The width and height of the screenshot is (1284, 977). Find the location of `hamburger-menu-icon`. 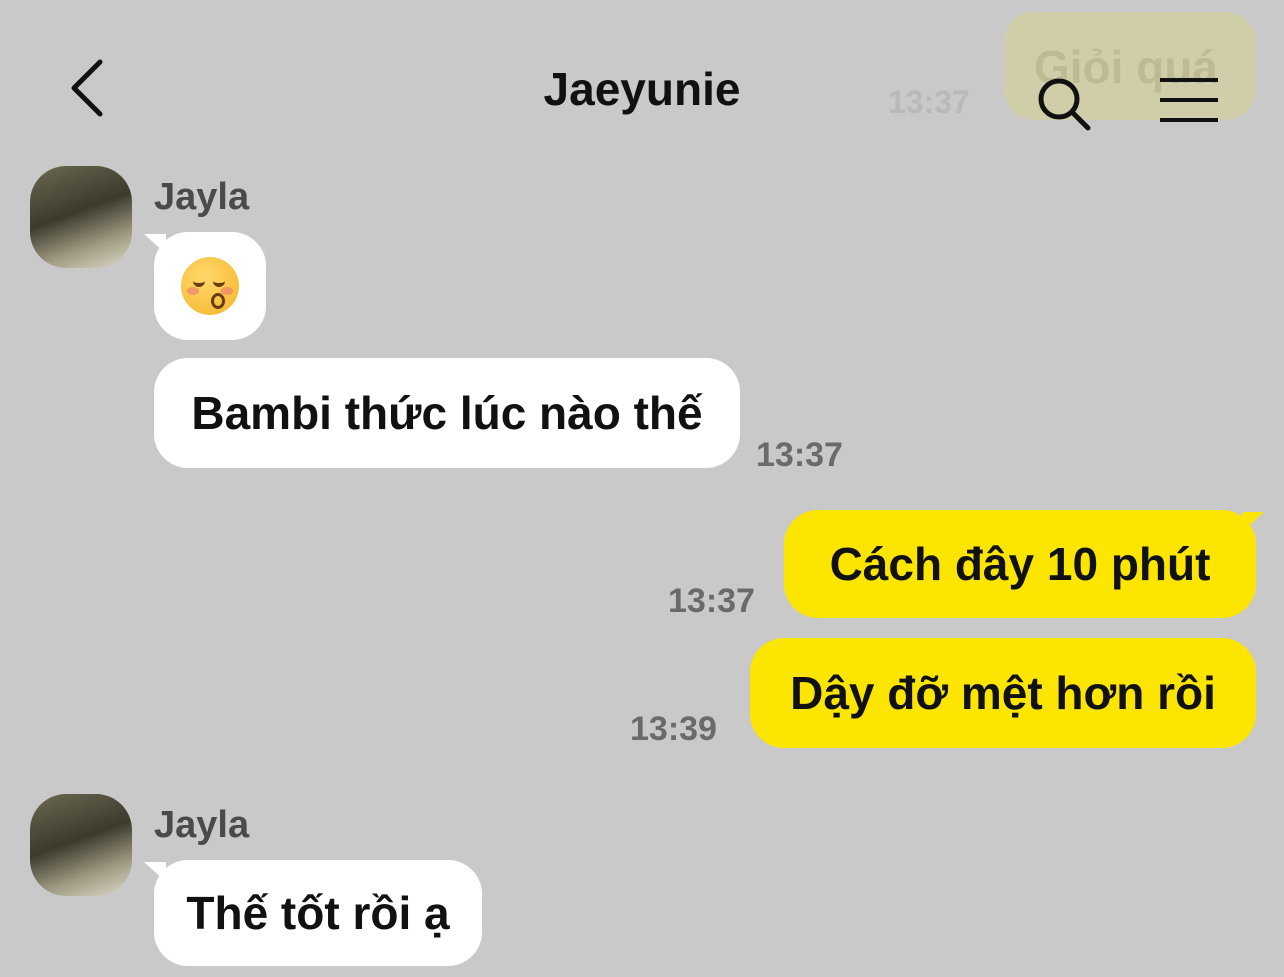

hamburger-menu-icon is located at coordinates (1189, 100).